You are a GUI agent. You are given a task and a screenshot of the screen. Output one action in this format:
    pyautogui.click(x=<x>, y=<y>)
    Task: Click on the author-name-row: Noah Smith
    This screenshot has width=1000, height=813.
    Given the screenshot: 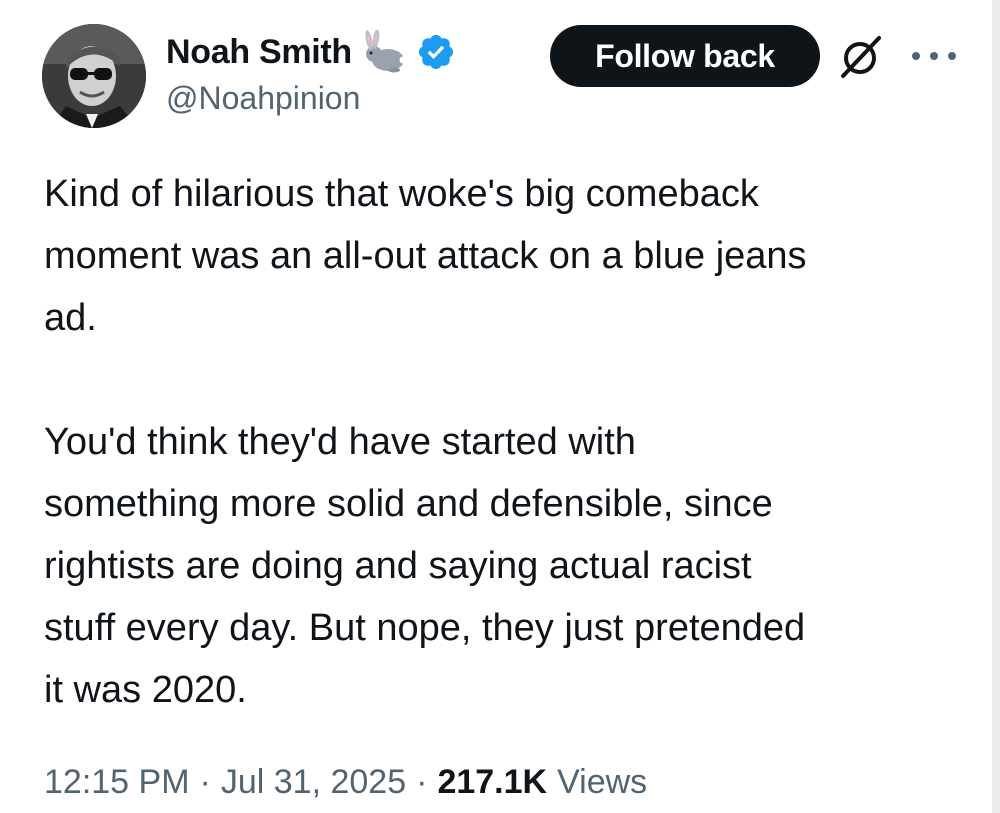 What is the action you would take?
    pyautogui.click(x=311, y=52)
    